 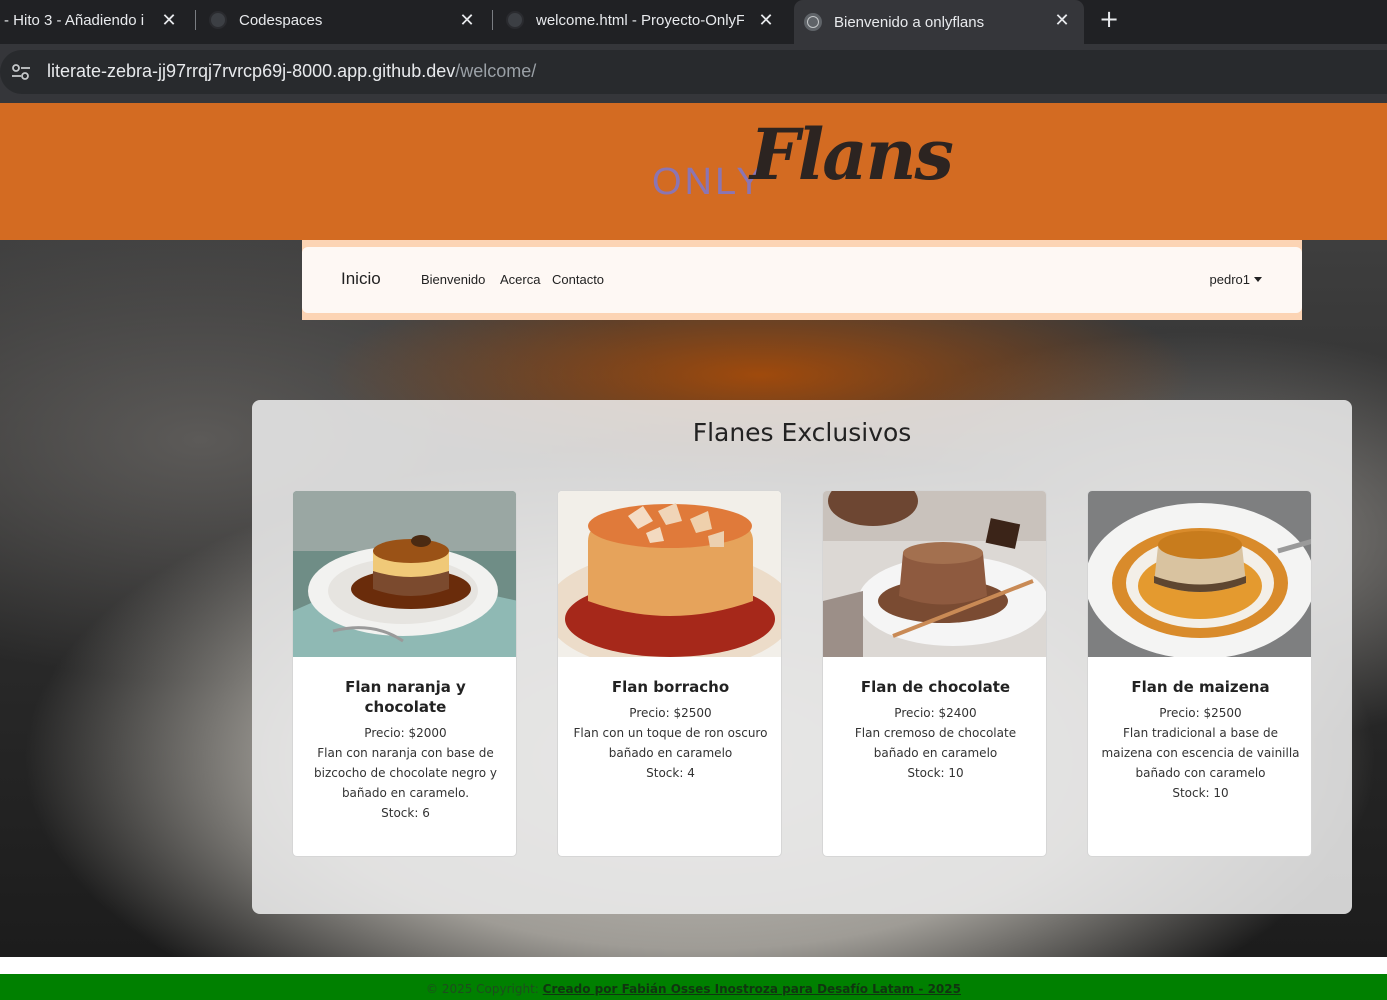 I want to click on new-tab-button: +, so click(x=1109, y=19).